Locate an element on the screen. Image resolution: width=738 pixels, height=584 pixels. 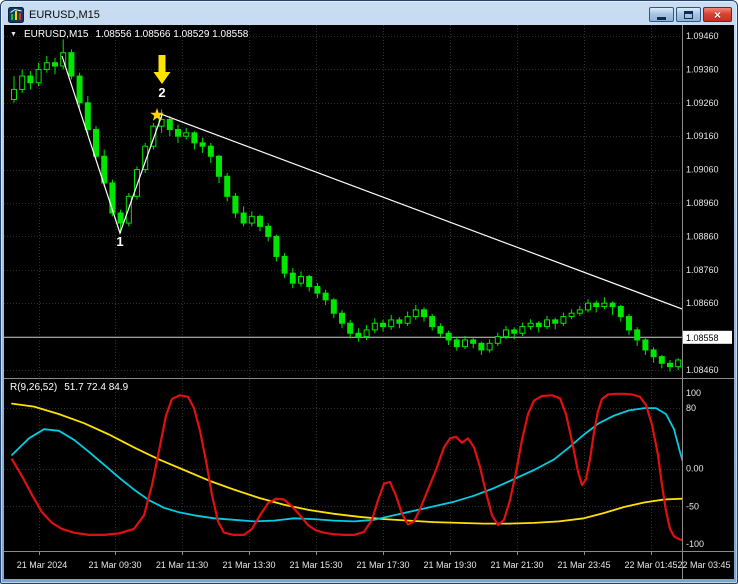
time-axis-label: 21 Mar 15:30 is located at coordinates (315, 565).